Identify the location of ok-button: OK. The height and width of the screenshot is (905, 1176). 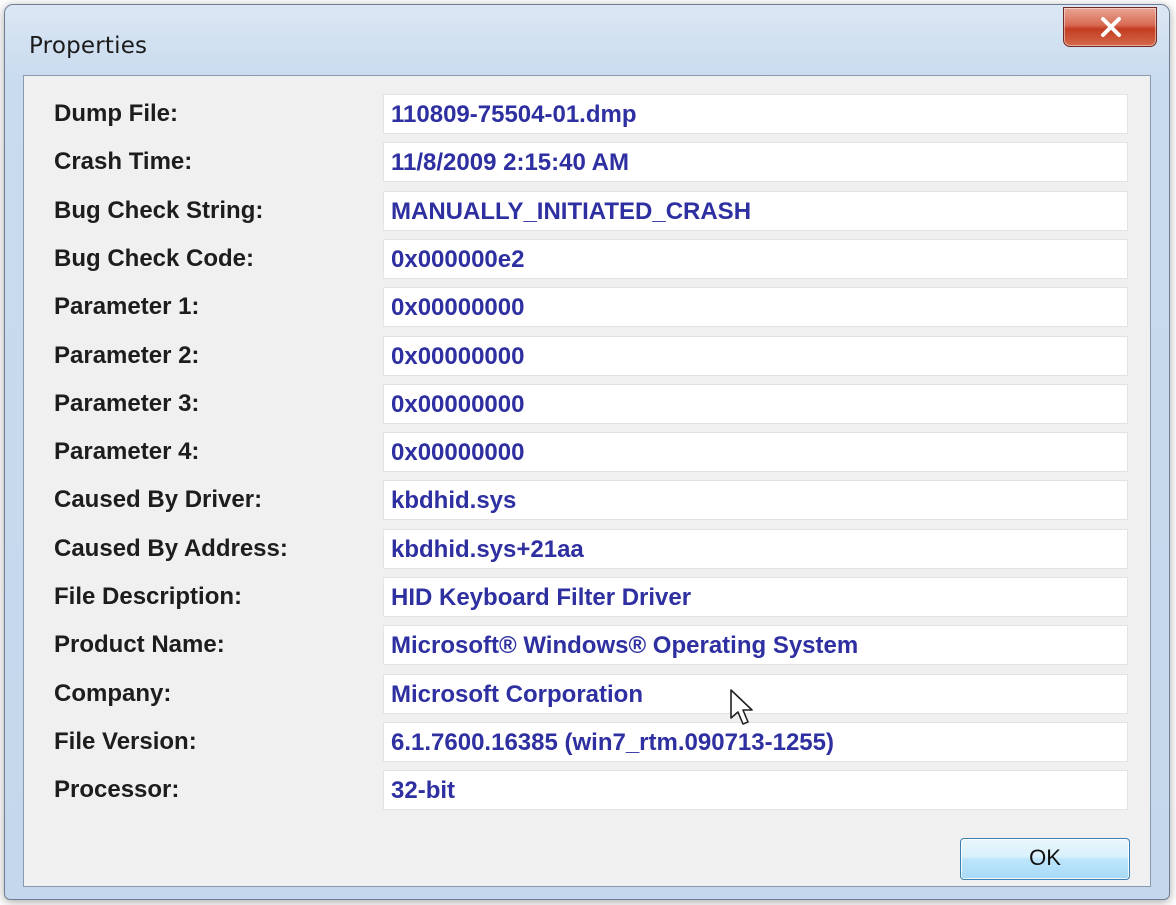
(1045, 859).